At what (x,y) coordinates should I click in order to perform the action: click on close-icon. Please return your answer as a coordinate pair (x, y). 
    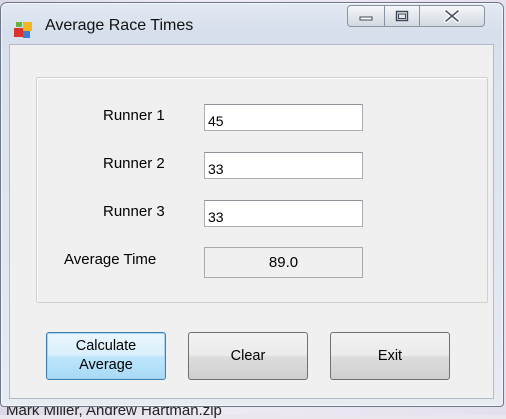
    Looking at the image, I should click on (452, 16).